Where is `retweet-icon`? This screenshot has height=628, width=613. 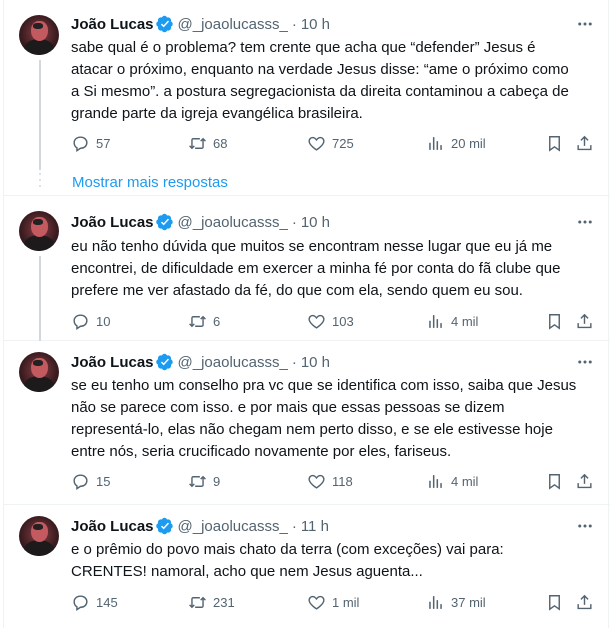 retweet-icon is located at coordinates (197, 321).